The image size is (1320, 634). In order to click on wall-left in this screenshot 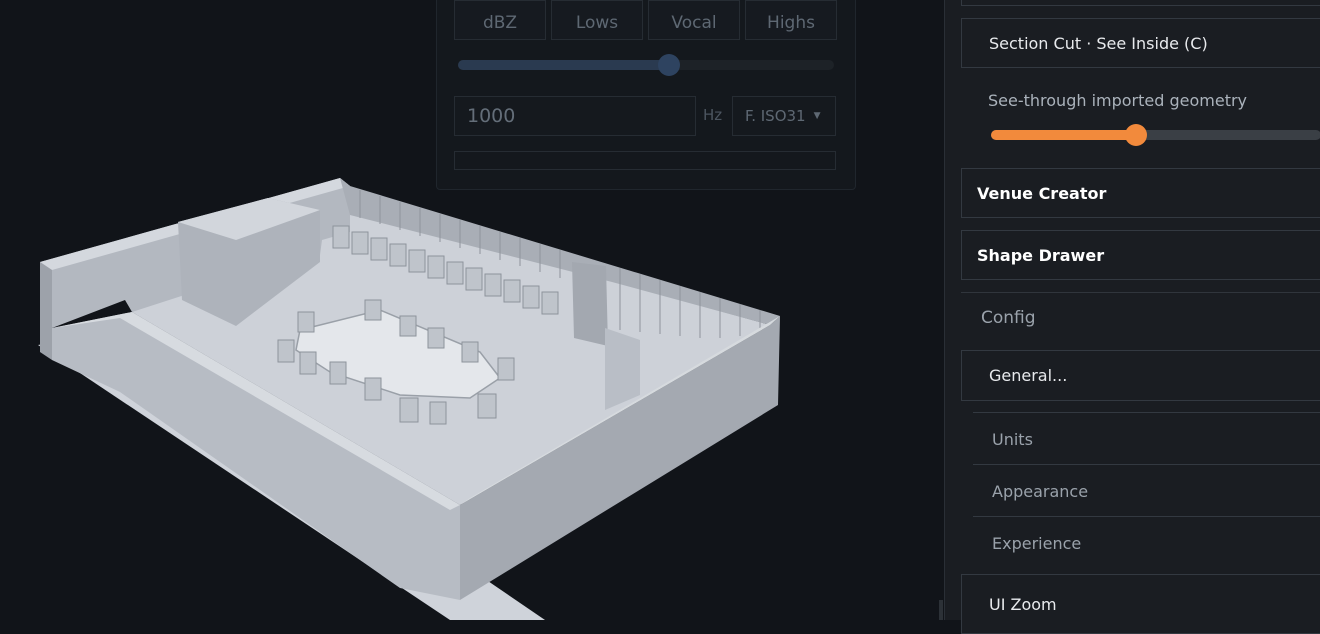, I will do `click(46, 311)`.